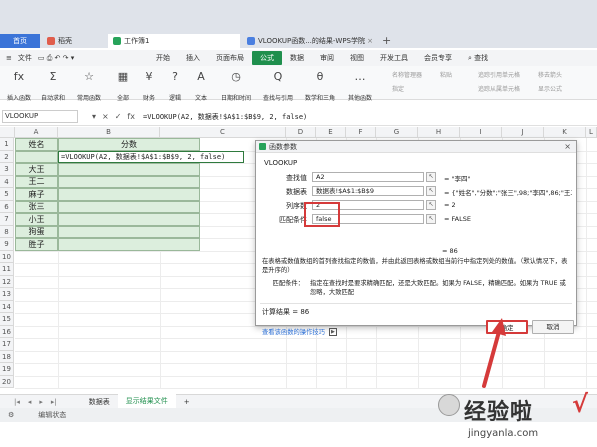 This screenshot has width=597, height=447. What do you see at coordinates (94, 116) in the screenshot?
I see `dropdown-icon: ▾` at bounding box center [94, 116].